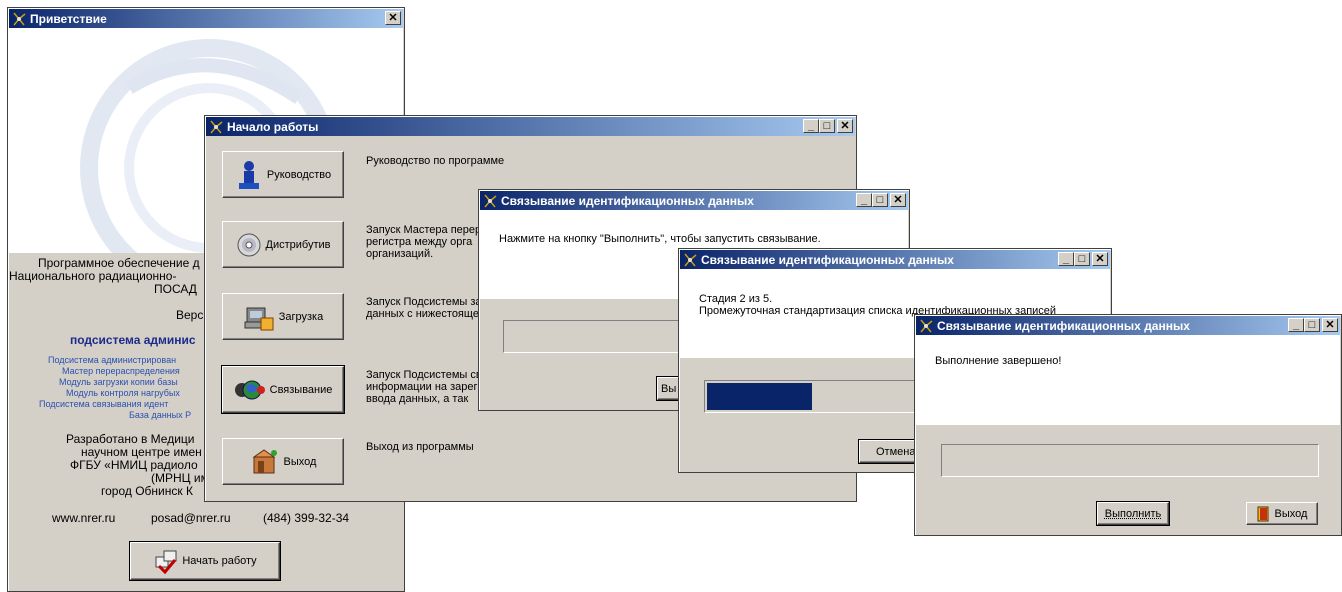 This screenshot has height=592, width=1342. What do you see at coordinates (160, 415) in the screenshot?
I see `module-6: База данных Р` at bounding box center [160, 415].